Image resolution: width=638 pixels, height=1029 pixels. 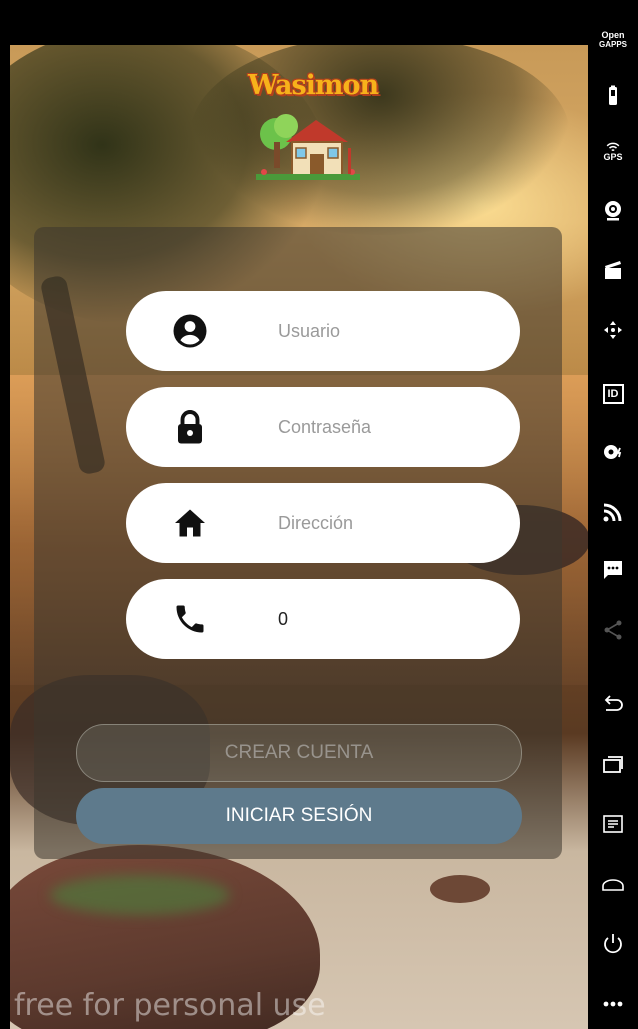 I want to click on emulator-toolbar: Open GAPPS GPS ID, so click(x=613, y=514).